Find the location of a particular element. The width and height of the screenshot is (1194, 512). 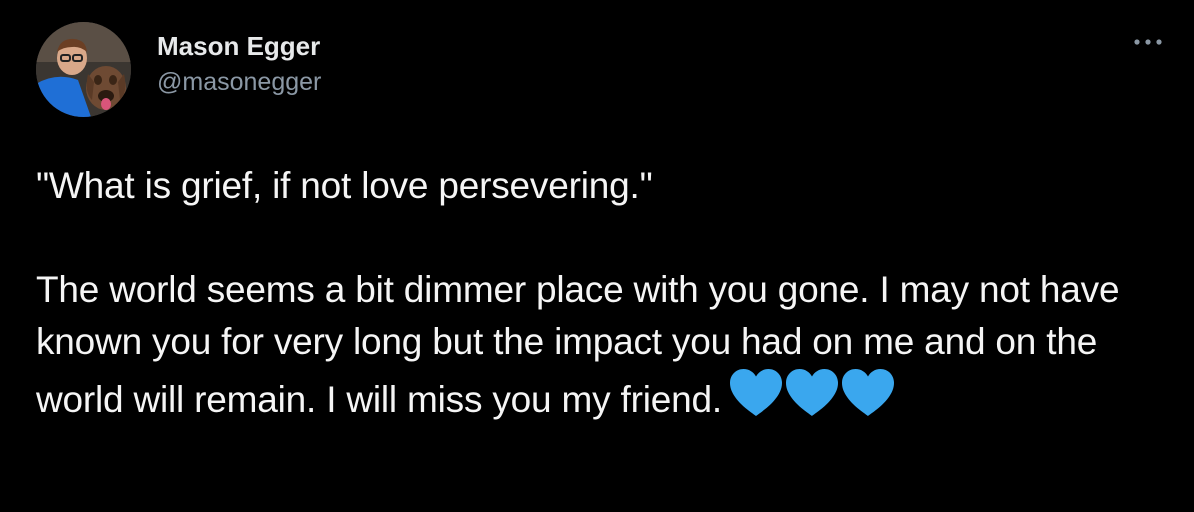

author-display-name: Mason Egger is located at coordinates (239, 46).